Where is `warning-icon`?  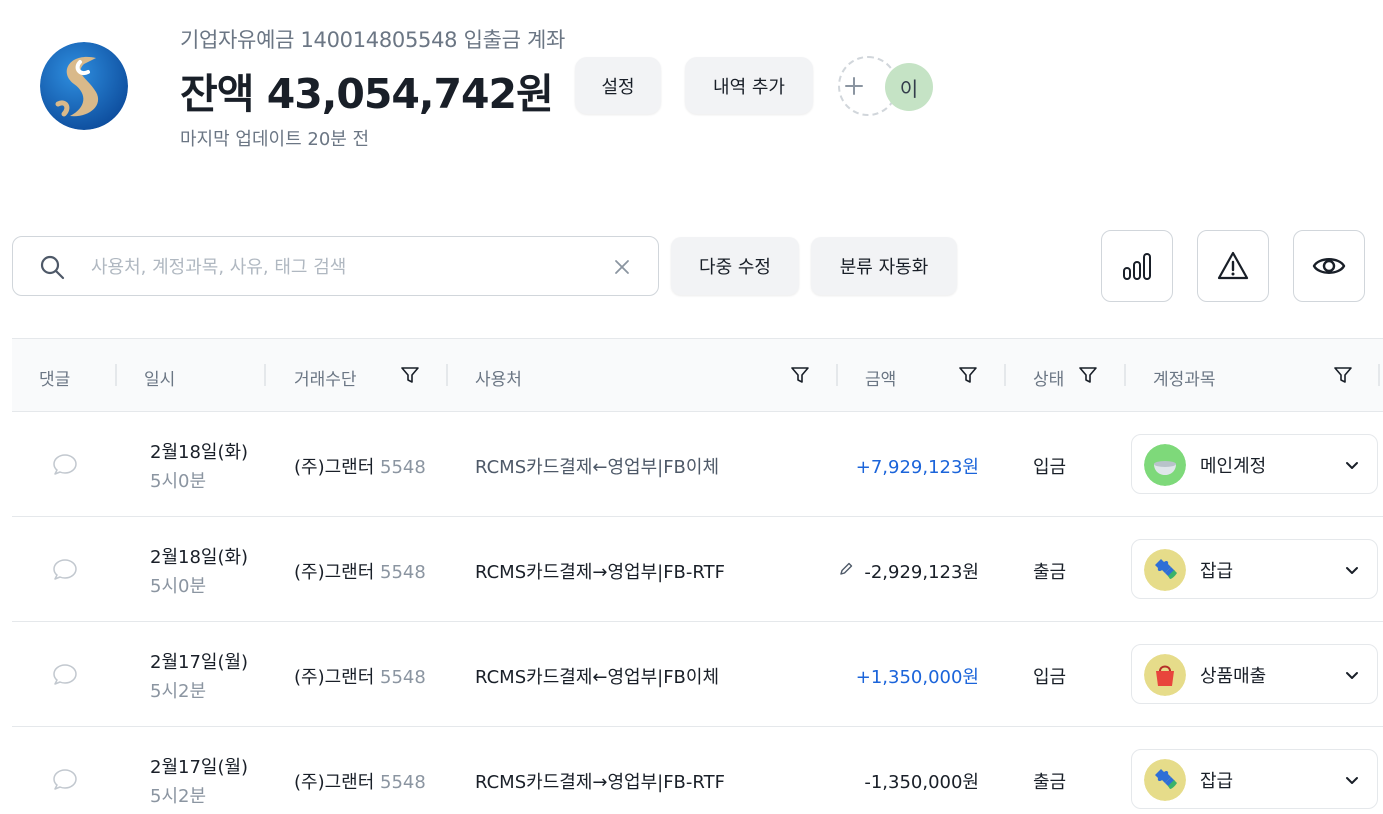 warning-icon is located at coordinates (1233, 265).